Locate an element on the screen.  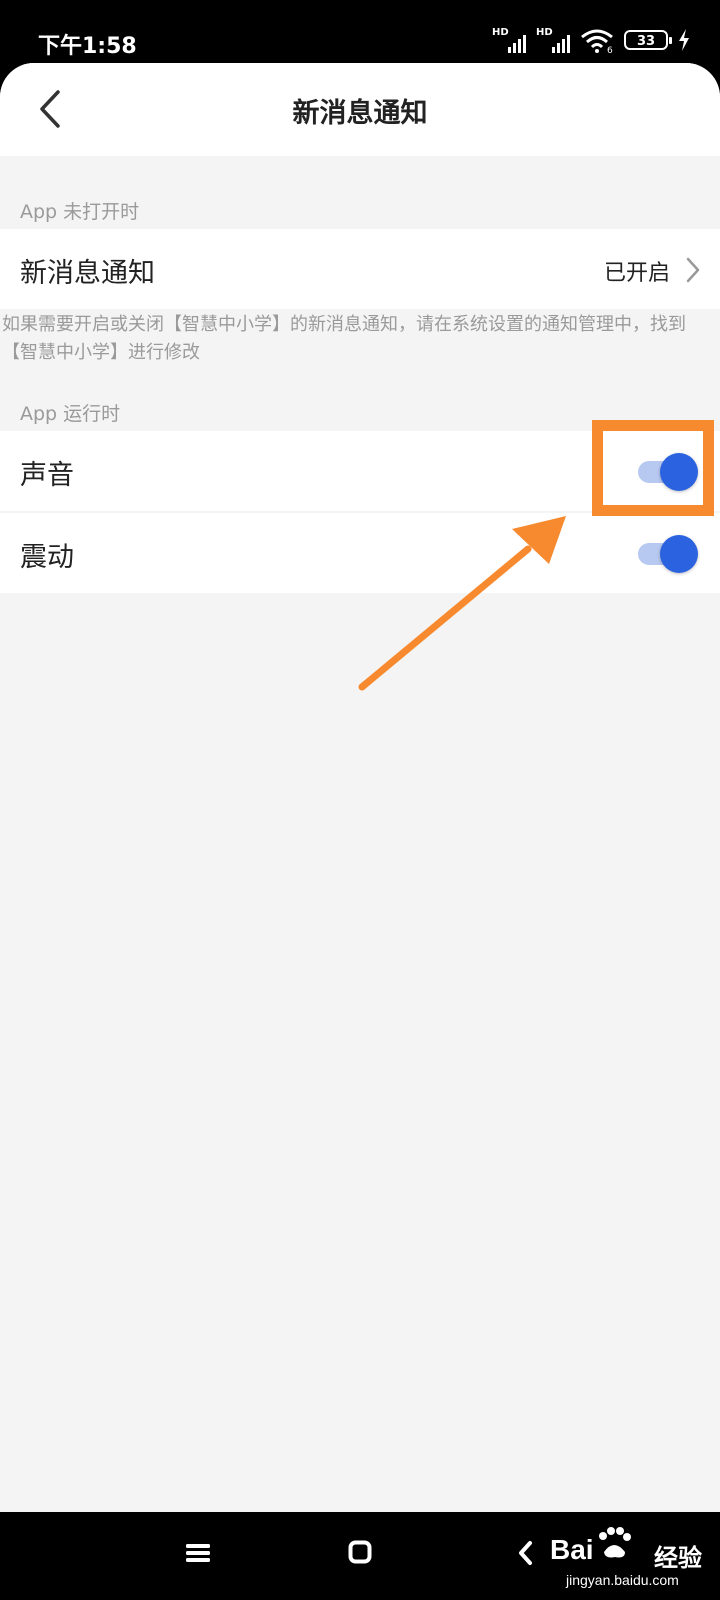
battery-icon: 33 is located at coordinates (648, 40).